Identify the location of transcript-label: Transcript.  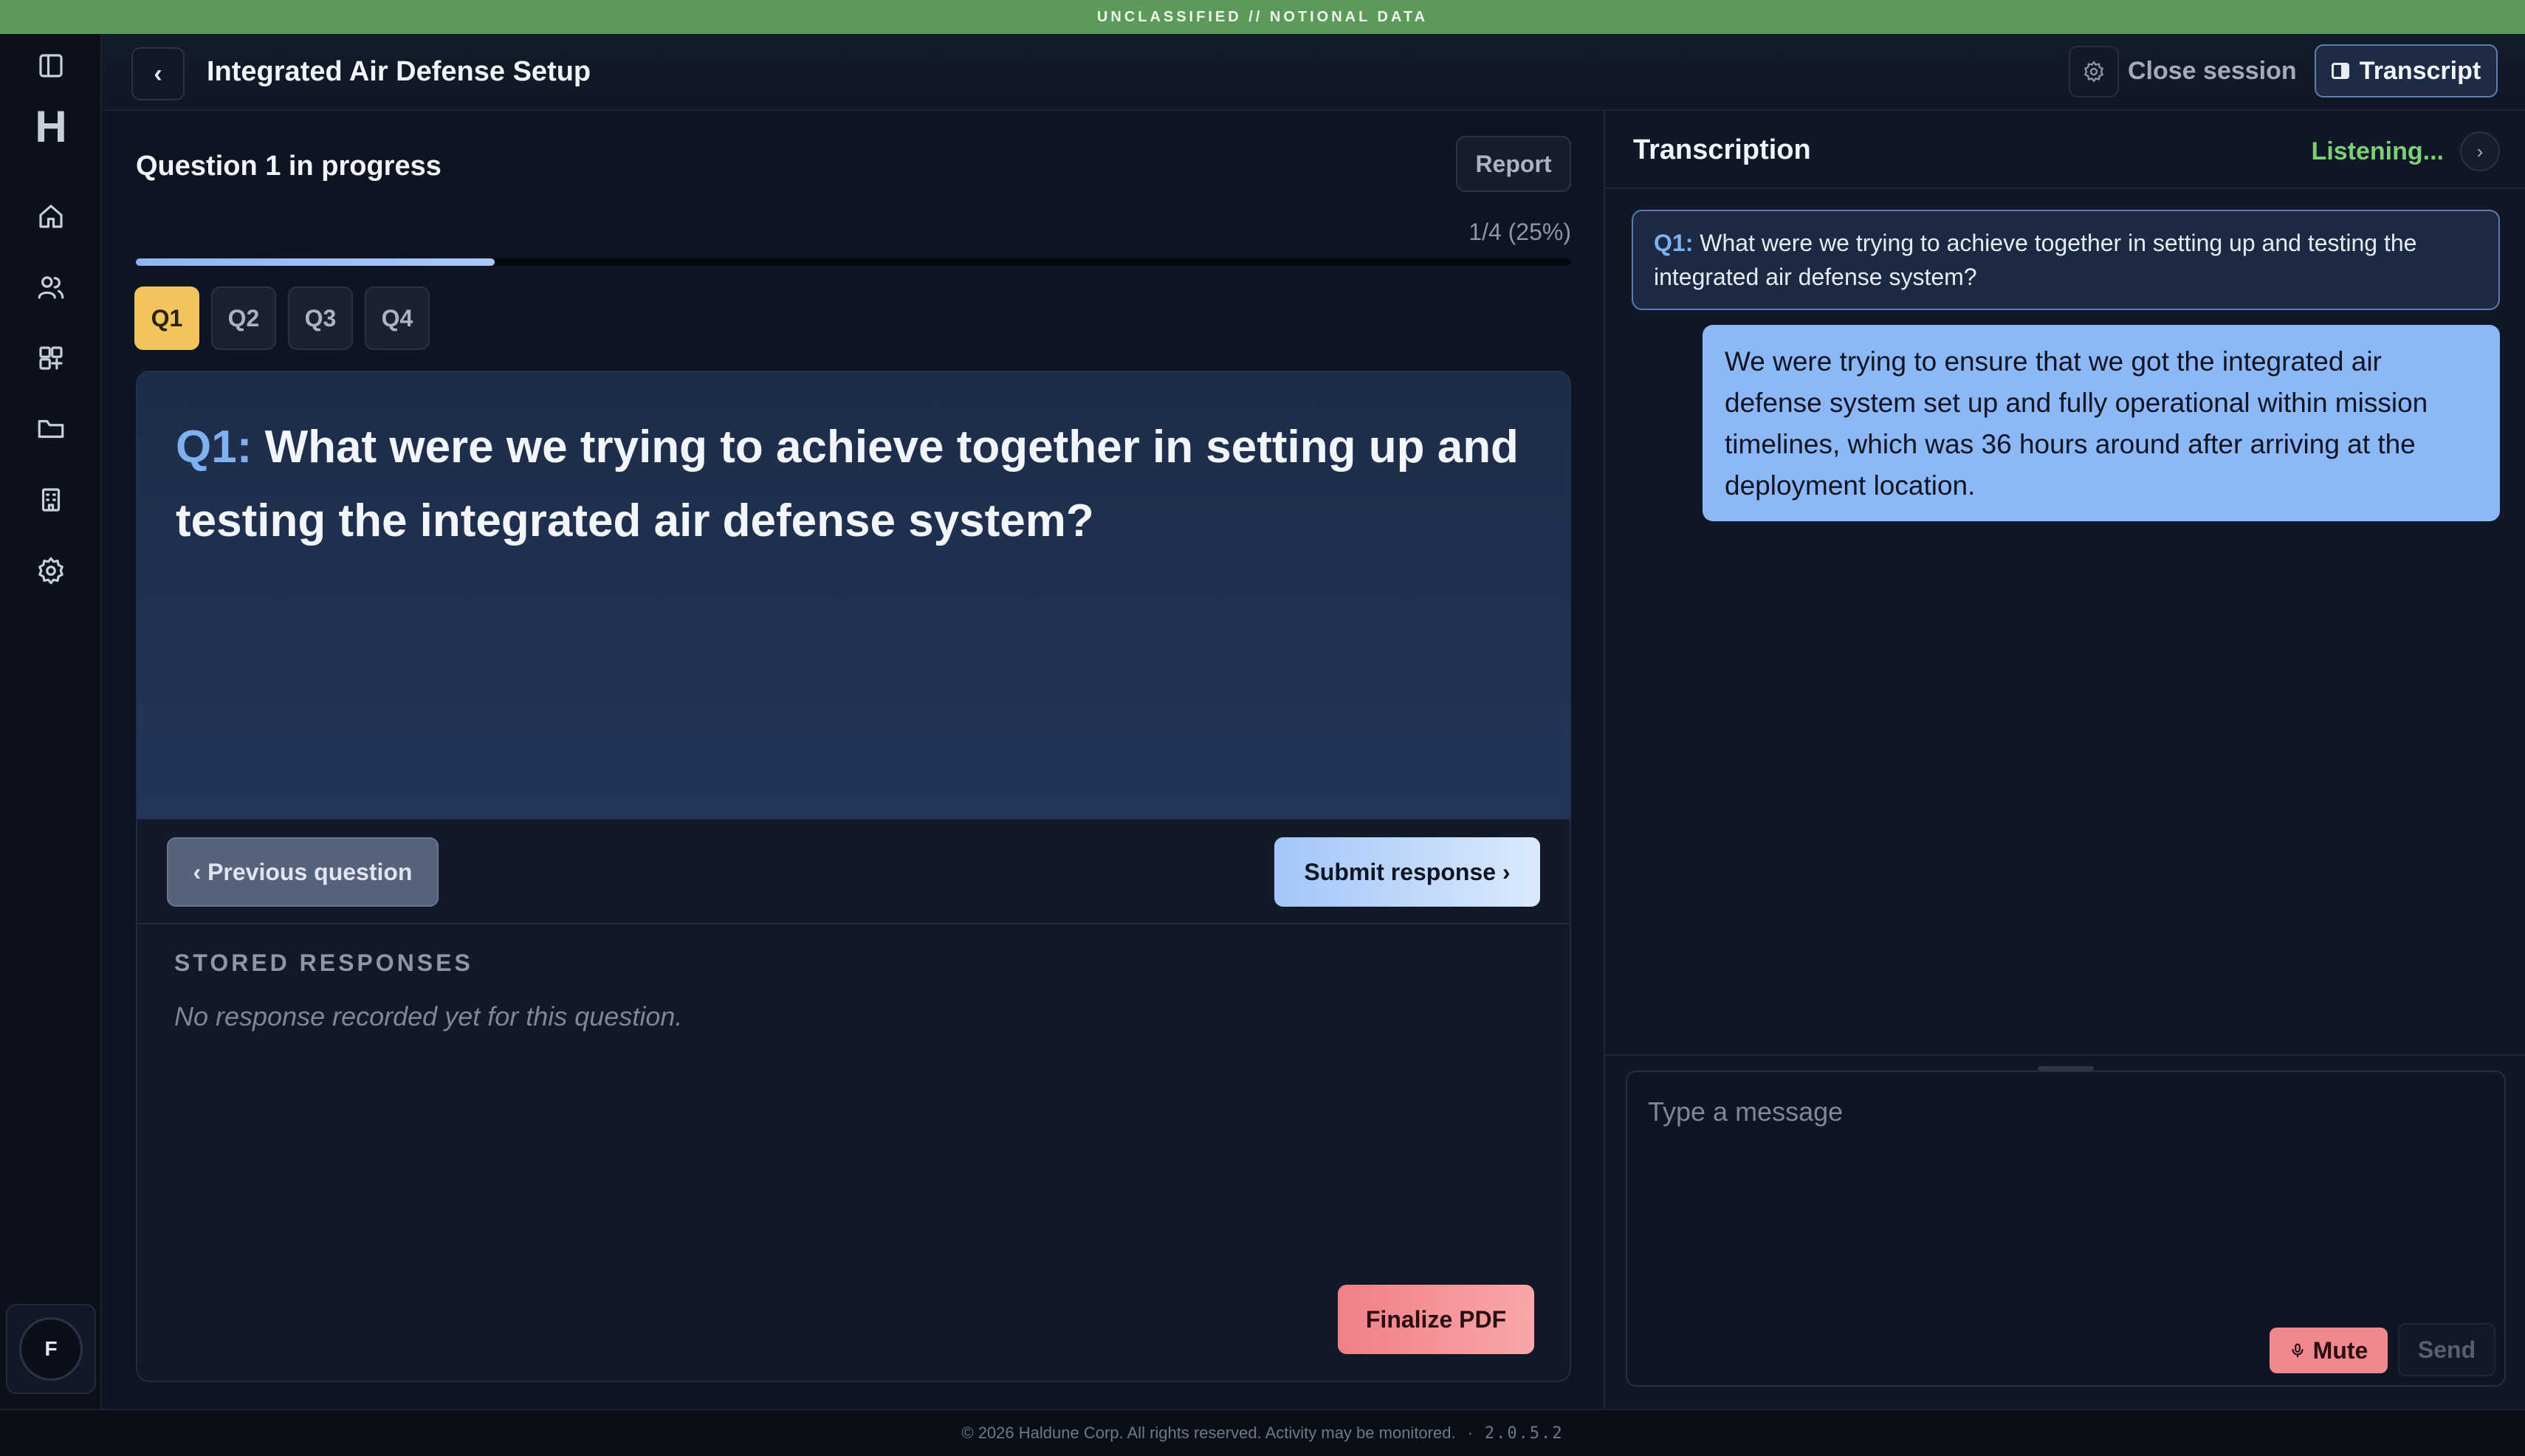
(2420, 71).